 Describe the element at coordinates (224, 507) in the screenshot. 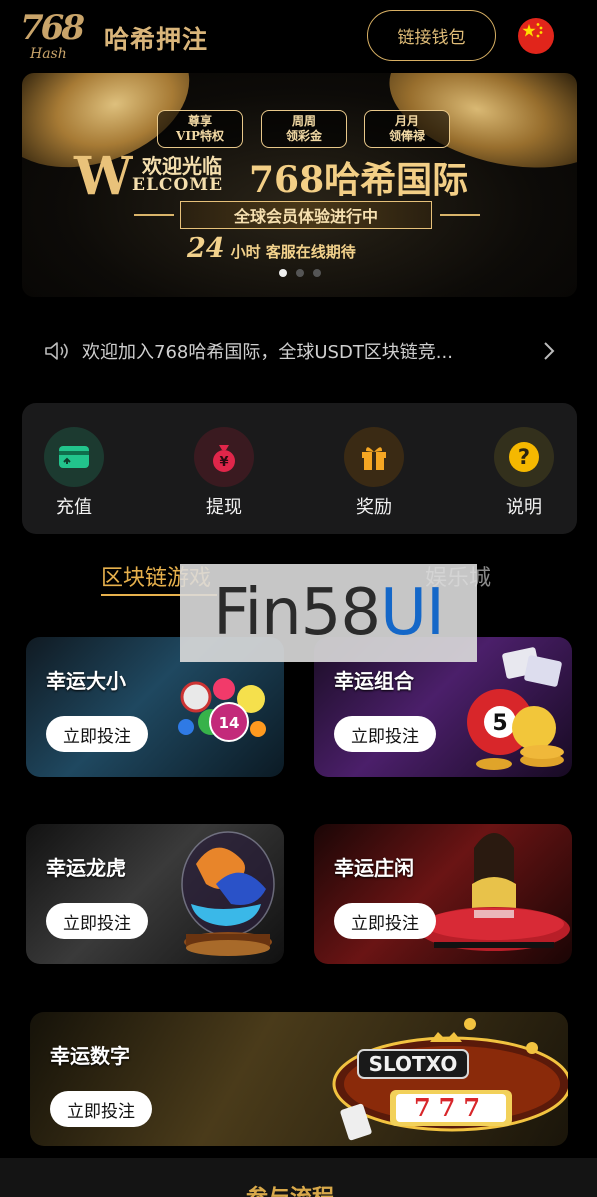

I see `action-label: 提现` at that location.